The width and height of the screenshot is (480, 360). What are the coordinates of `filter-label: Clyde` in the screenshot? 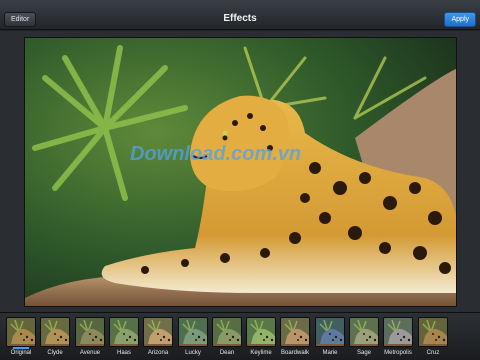 It's located at (55, 353).